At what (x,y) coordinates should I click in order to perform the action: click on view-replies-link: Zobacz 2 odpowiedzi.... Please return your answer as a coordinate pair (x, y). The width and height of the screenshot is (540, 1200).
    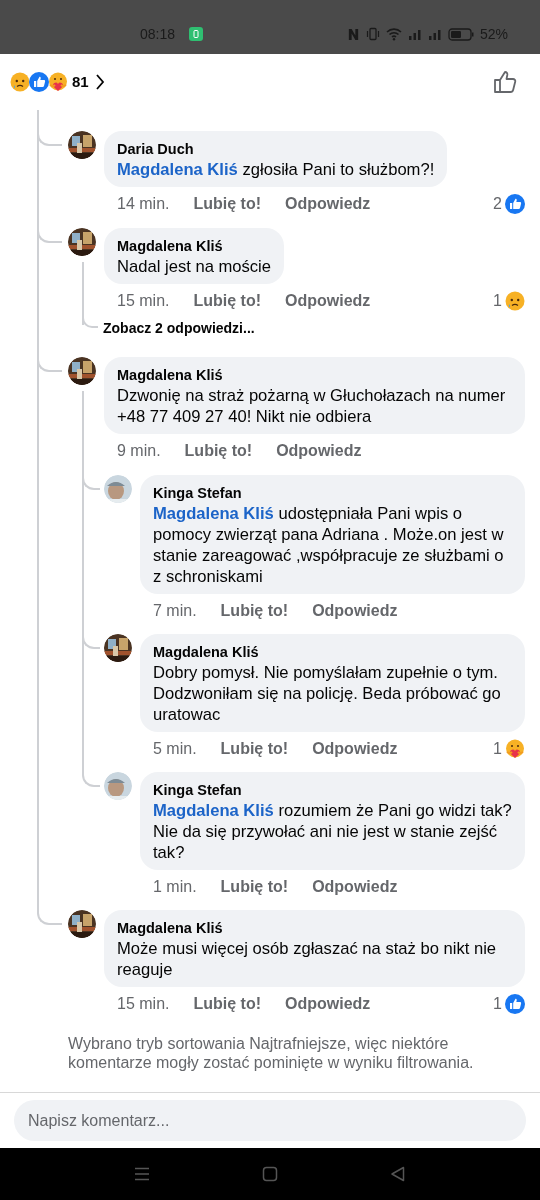
    Looking at the image, I should click on (179, 328).